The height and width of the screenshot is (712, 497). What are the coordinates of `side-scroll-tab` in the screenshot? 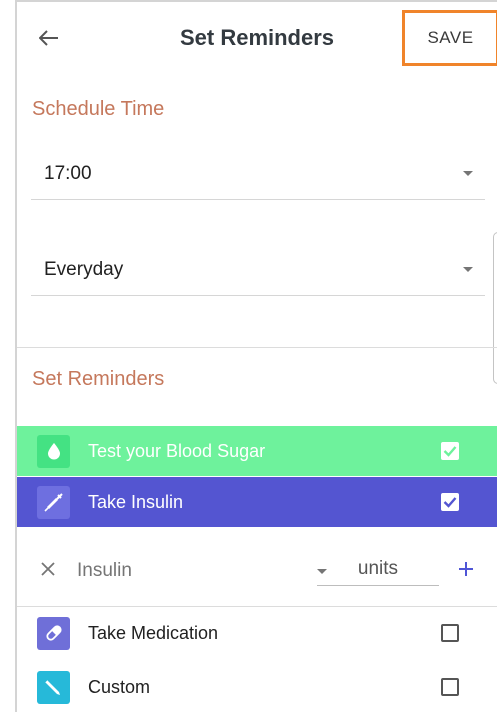 It's located at (495, 308).